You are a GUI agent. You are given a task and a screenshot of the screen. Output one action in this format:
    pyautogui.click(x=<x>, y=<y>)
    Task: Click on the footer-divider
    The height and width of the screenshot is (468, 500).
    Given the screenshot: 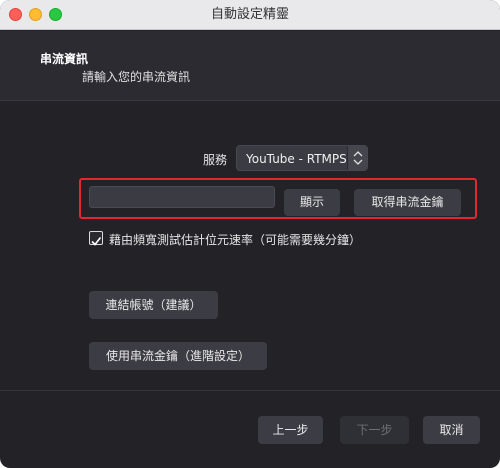 What is the action you would take?
    pyautogui.click(x=250, y=390)
    